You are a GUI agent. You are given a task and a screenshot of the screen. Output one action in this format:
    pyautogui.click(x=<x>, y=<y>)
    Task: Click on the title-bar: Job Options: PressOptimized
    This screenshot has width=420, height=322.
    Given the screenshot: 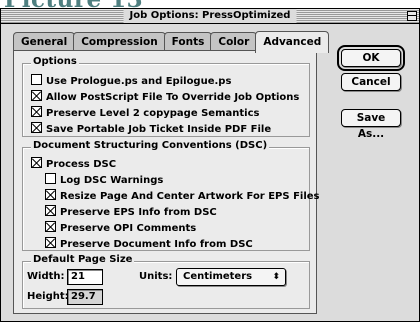 What is the action you would take?
    pyautogui.click(x=210, y=16)
    